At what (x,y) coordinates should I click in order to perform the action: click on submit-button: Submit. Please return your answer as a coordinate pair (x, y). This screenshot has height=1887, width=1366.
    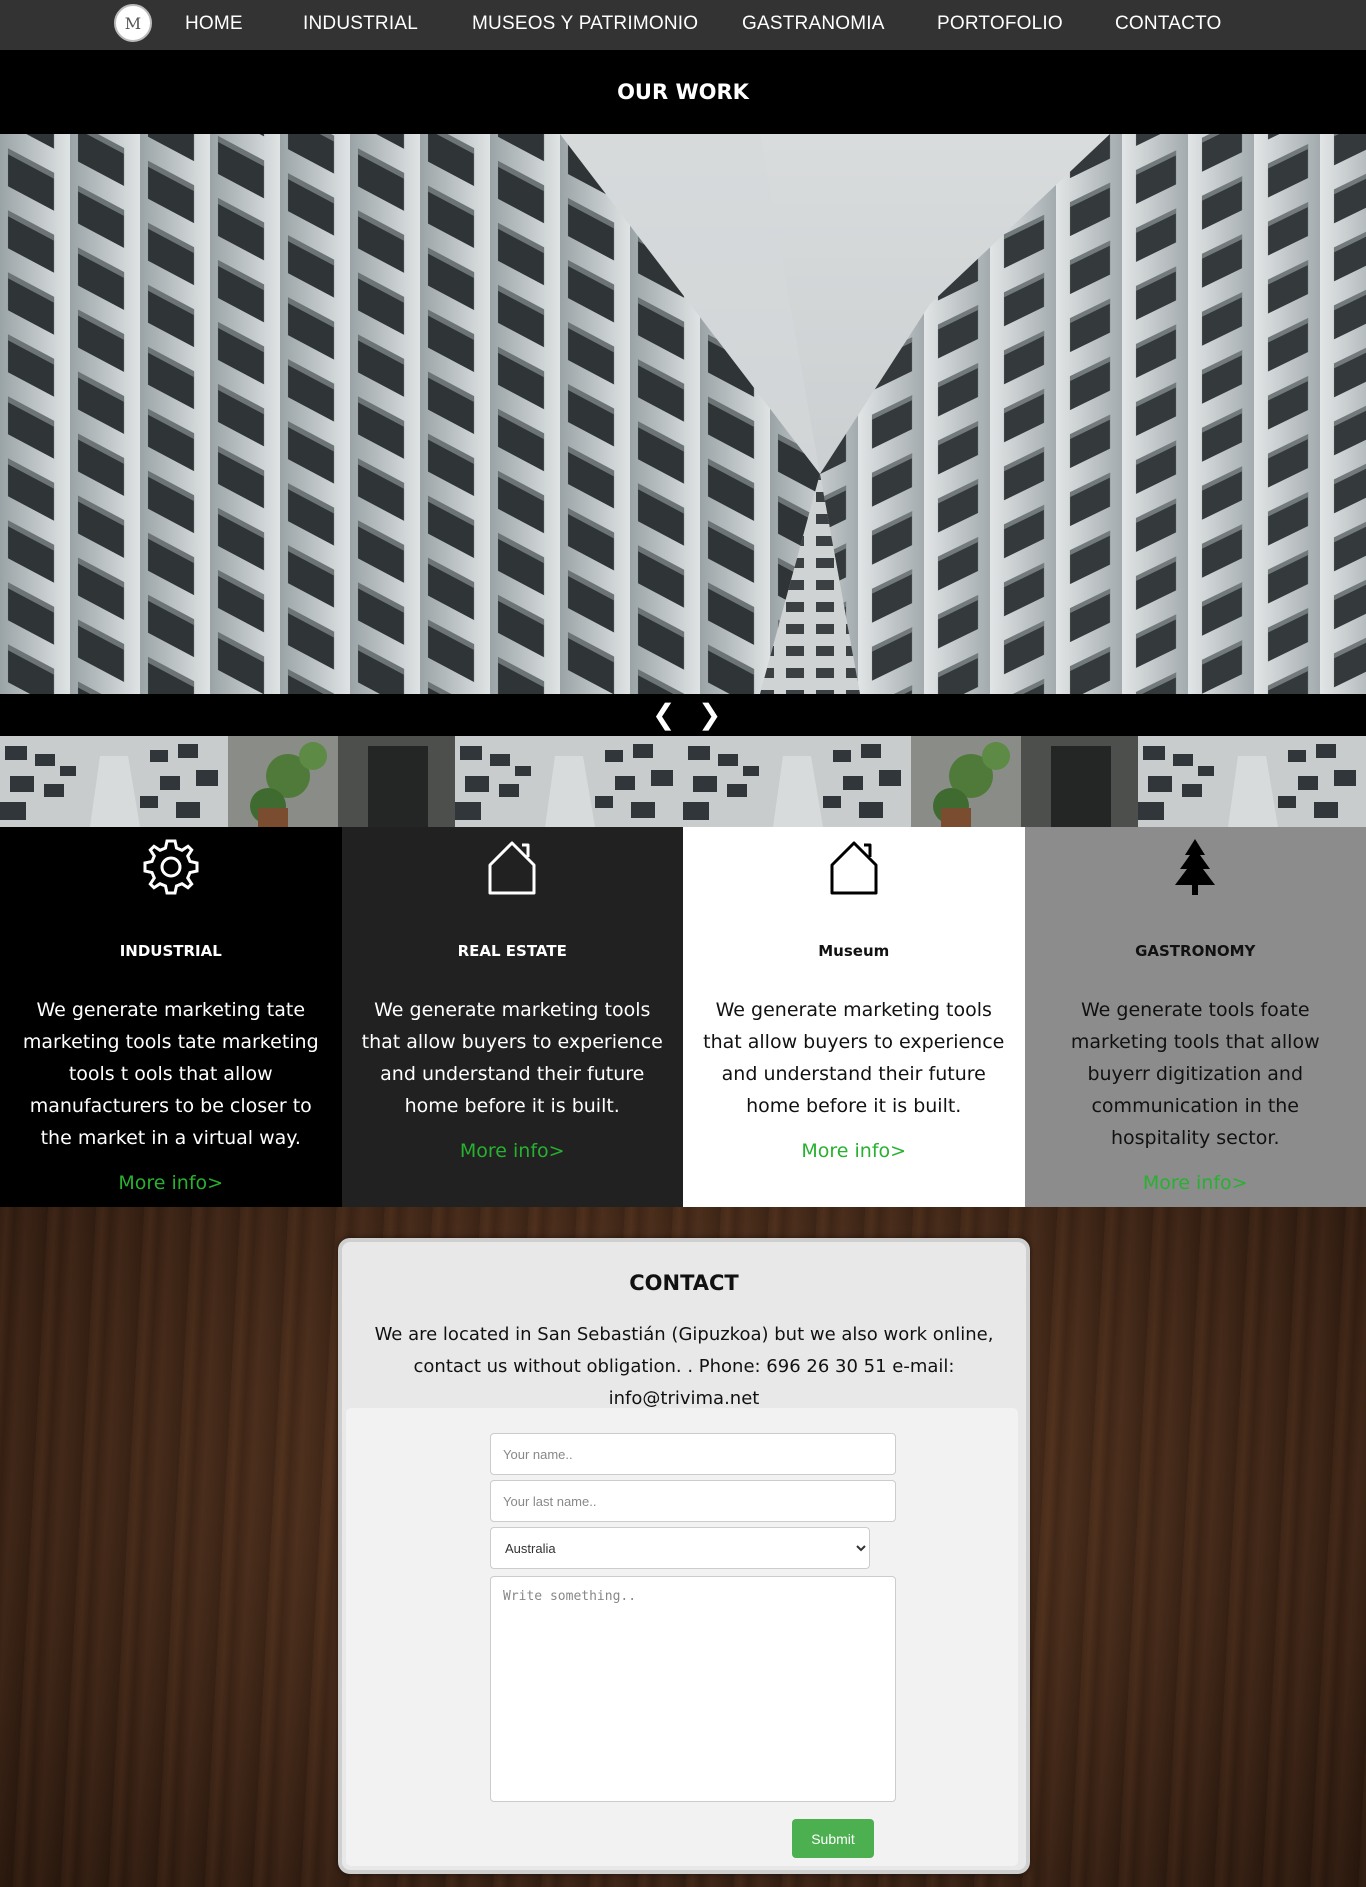
    Looking at the image, I should click on (833, 1838).